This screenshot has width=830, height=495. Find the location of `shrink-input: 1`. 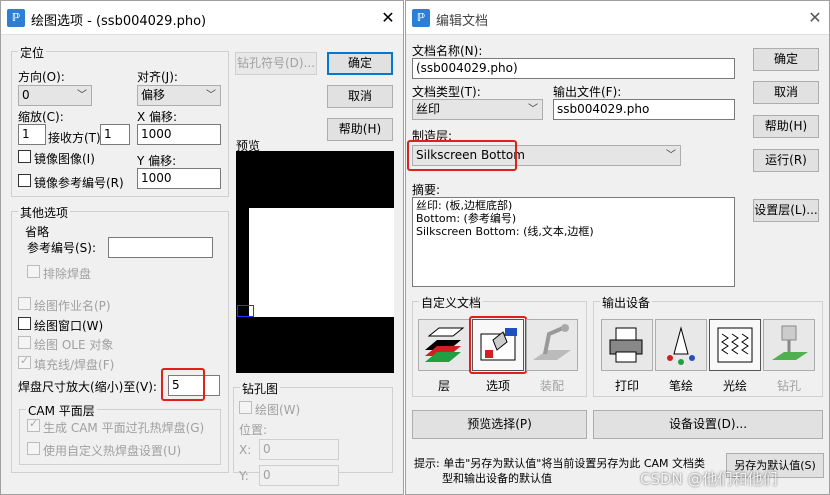

shrink-input: 1 is located at coordinates (115, 134).